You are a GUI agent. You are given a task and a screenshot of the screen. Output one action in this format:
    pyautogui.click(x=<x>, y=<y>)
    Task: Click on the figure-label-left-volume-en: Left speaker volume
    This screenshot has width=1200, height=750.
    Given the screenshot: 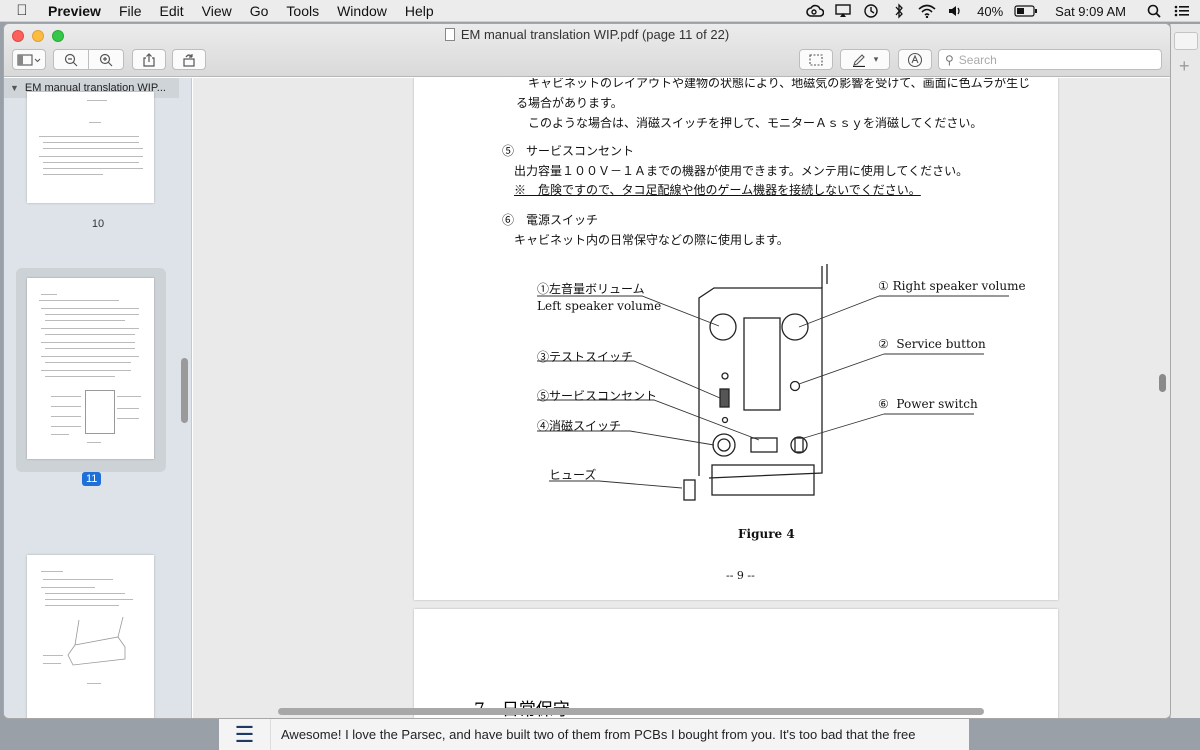 What is the action you would take?
    pyautogui.click(x=599, y=306)
    